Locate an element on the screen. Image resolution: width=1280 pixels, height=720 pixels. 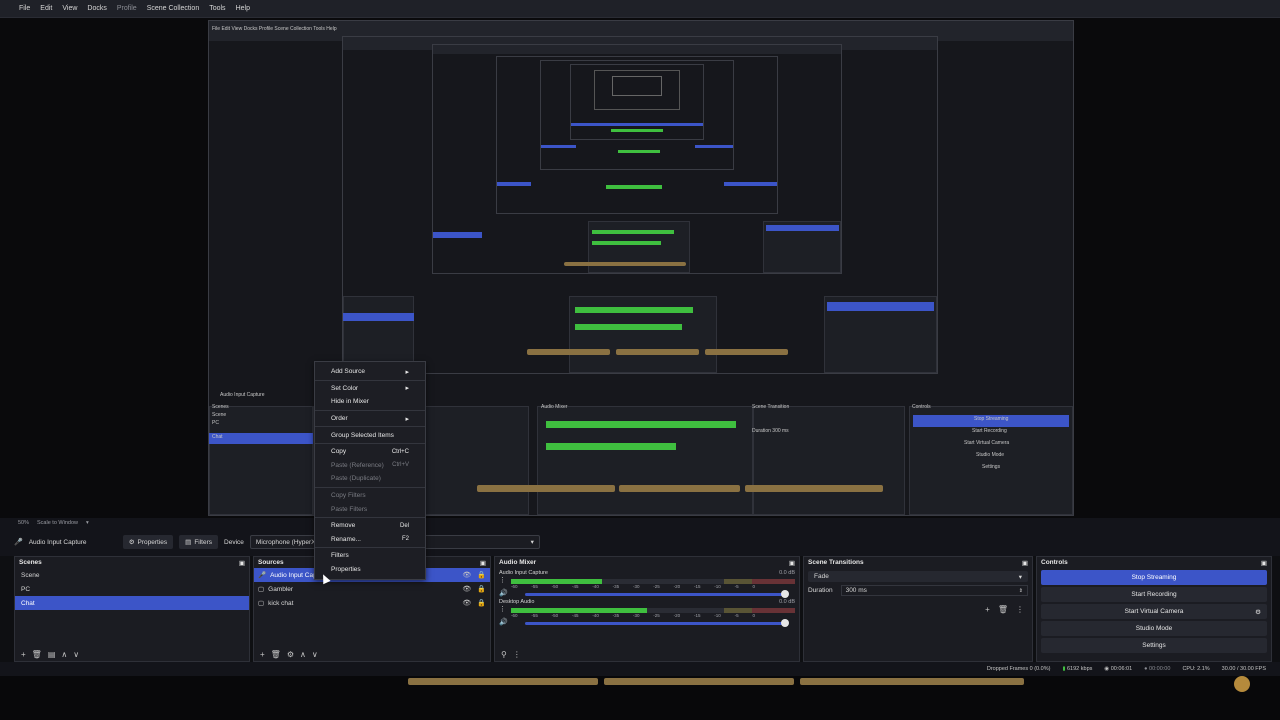
context-item-copy-filters: Copy Filters is located at coordinates (348, 496).